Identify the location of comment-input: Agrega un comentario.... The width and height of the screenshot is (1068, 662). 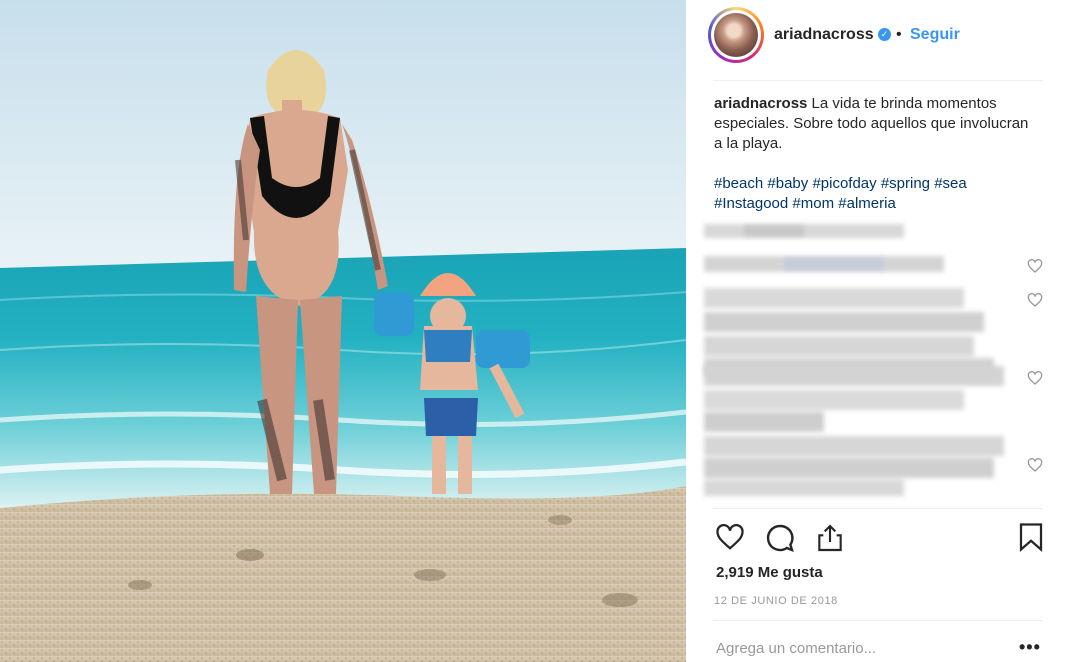
(846, 648).